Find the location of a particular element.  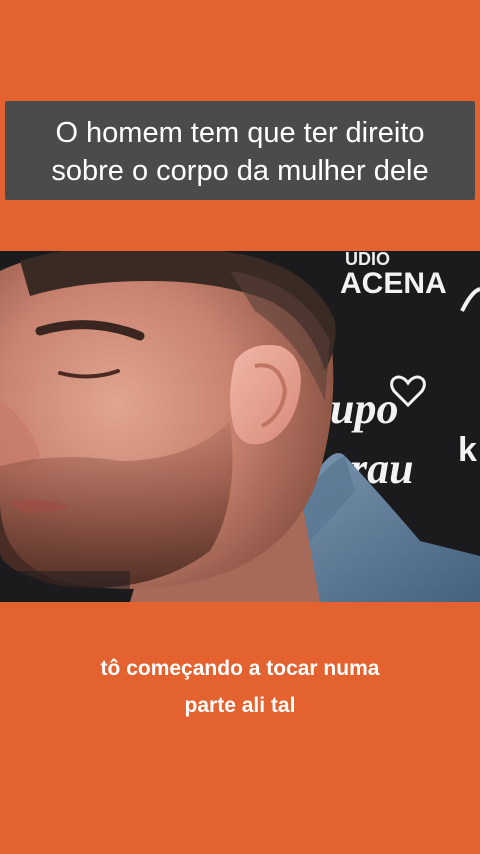

subtitle: tô começando a tocar numa parte ali tal is located at coordinates (240, 687).